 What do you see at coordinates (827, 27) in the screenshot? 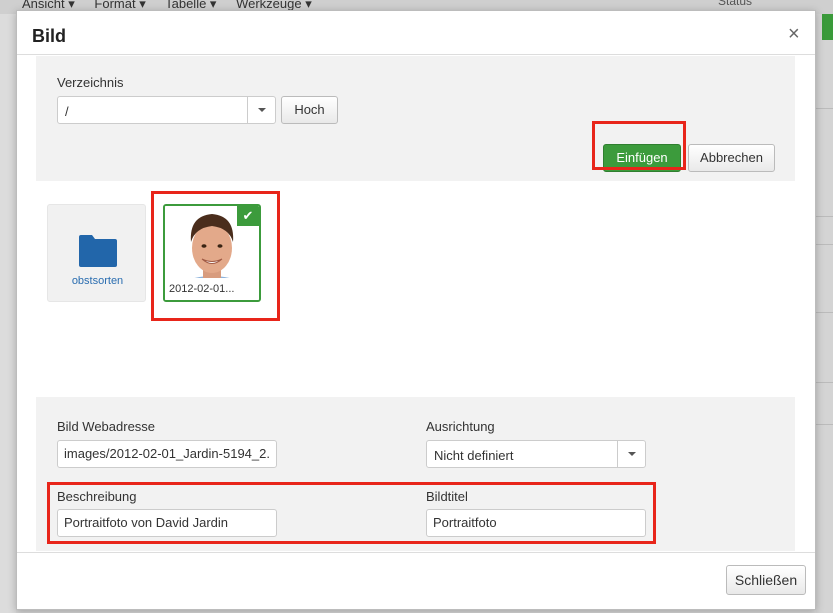
I see `background-status-badge` at bounding box center [827, 27].